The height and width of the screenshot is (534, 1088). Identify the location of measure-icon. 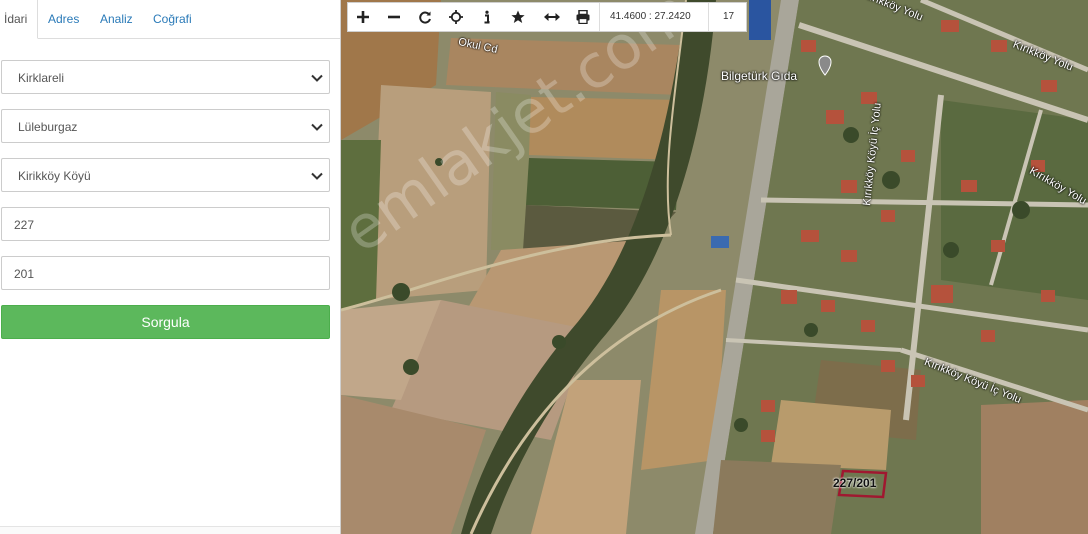
(552, 17).